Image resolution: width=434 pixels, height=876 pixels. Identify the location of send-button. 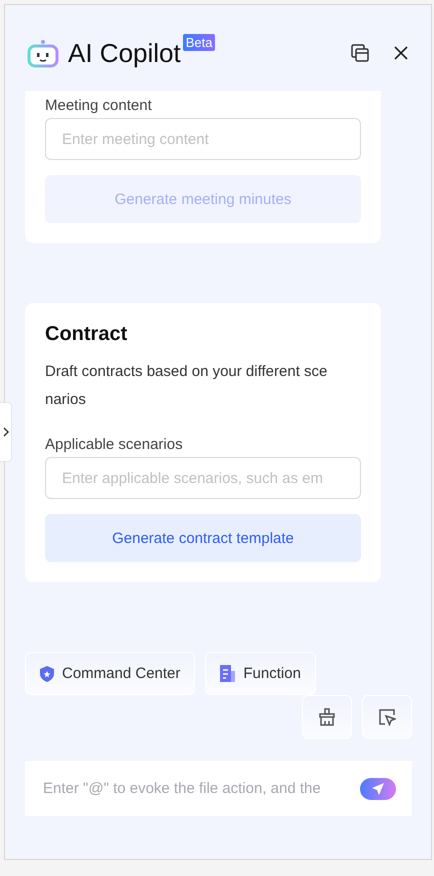
(378, 789).